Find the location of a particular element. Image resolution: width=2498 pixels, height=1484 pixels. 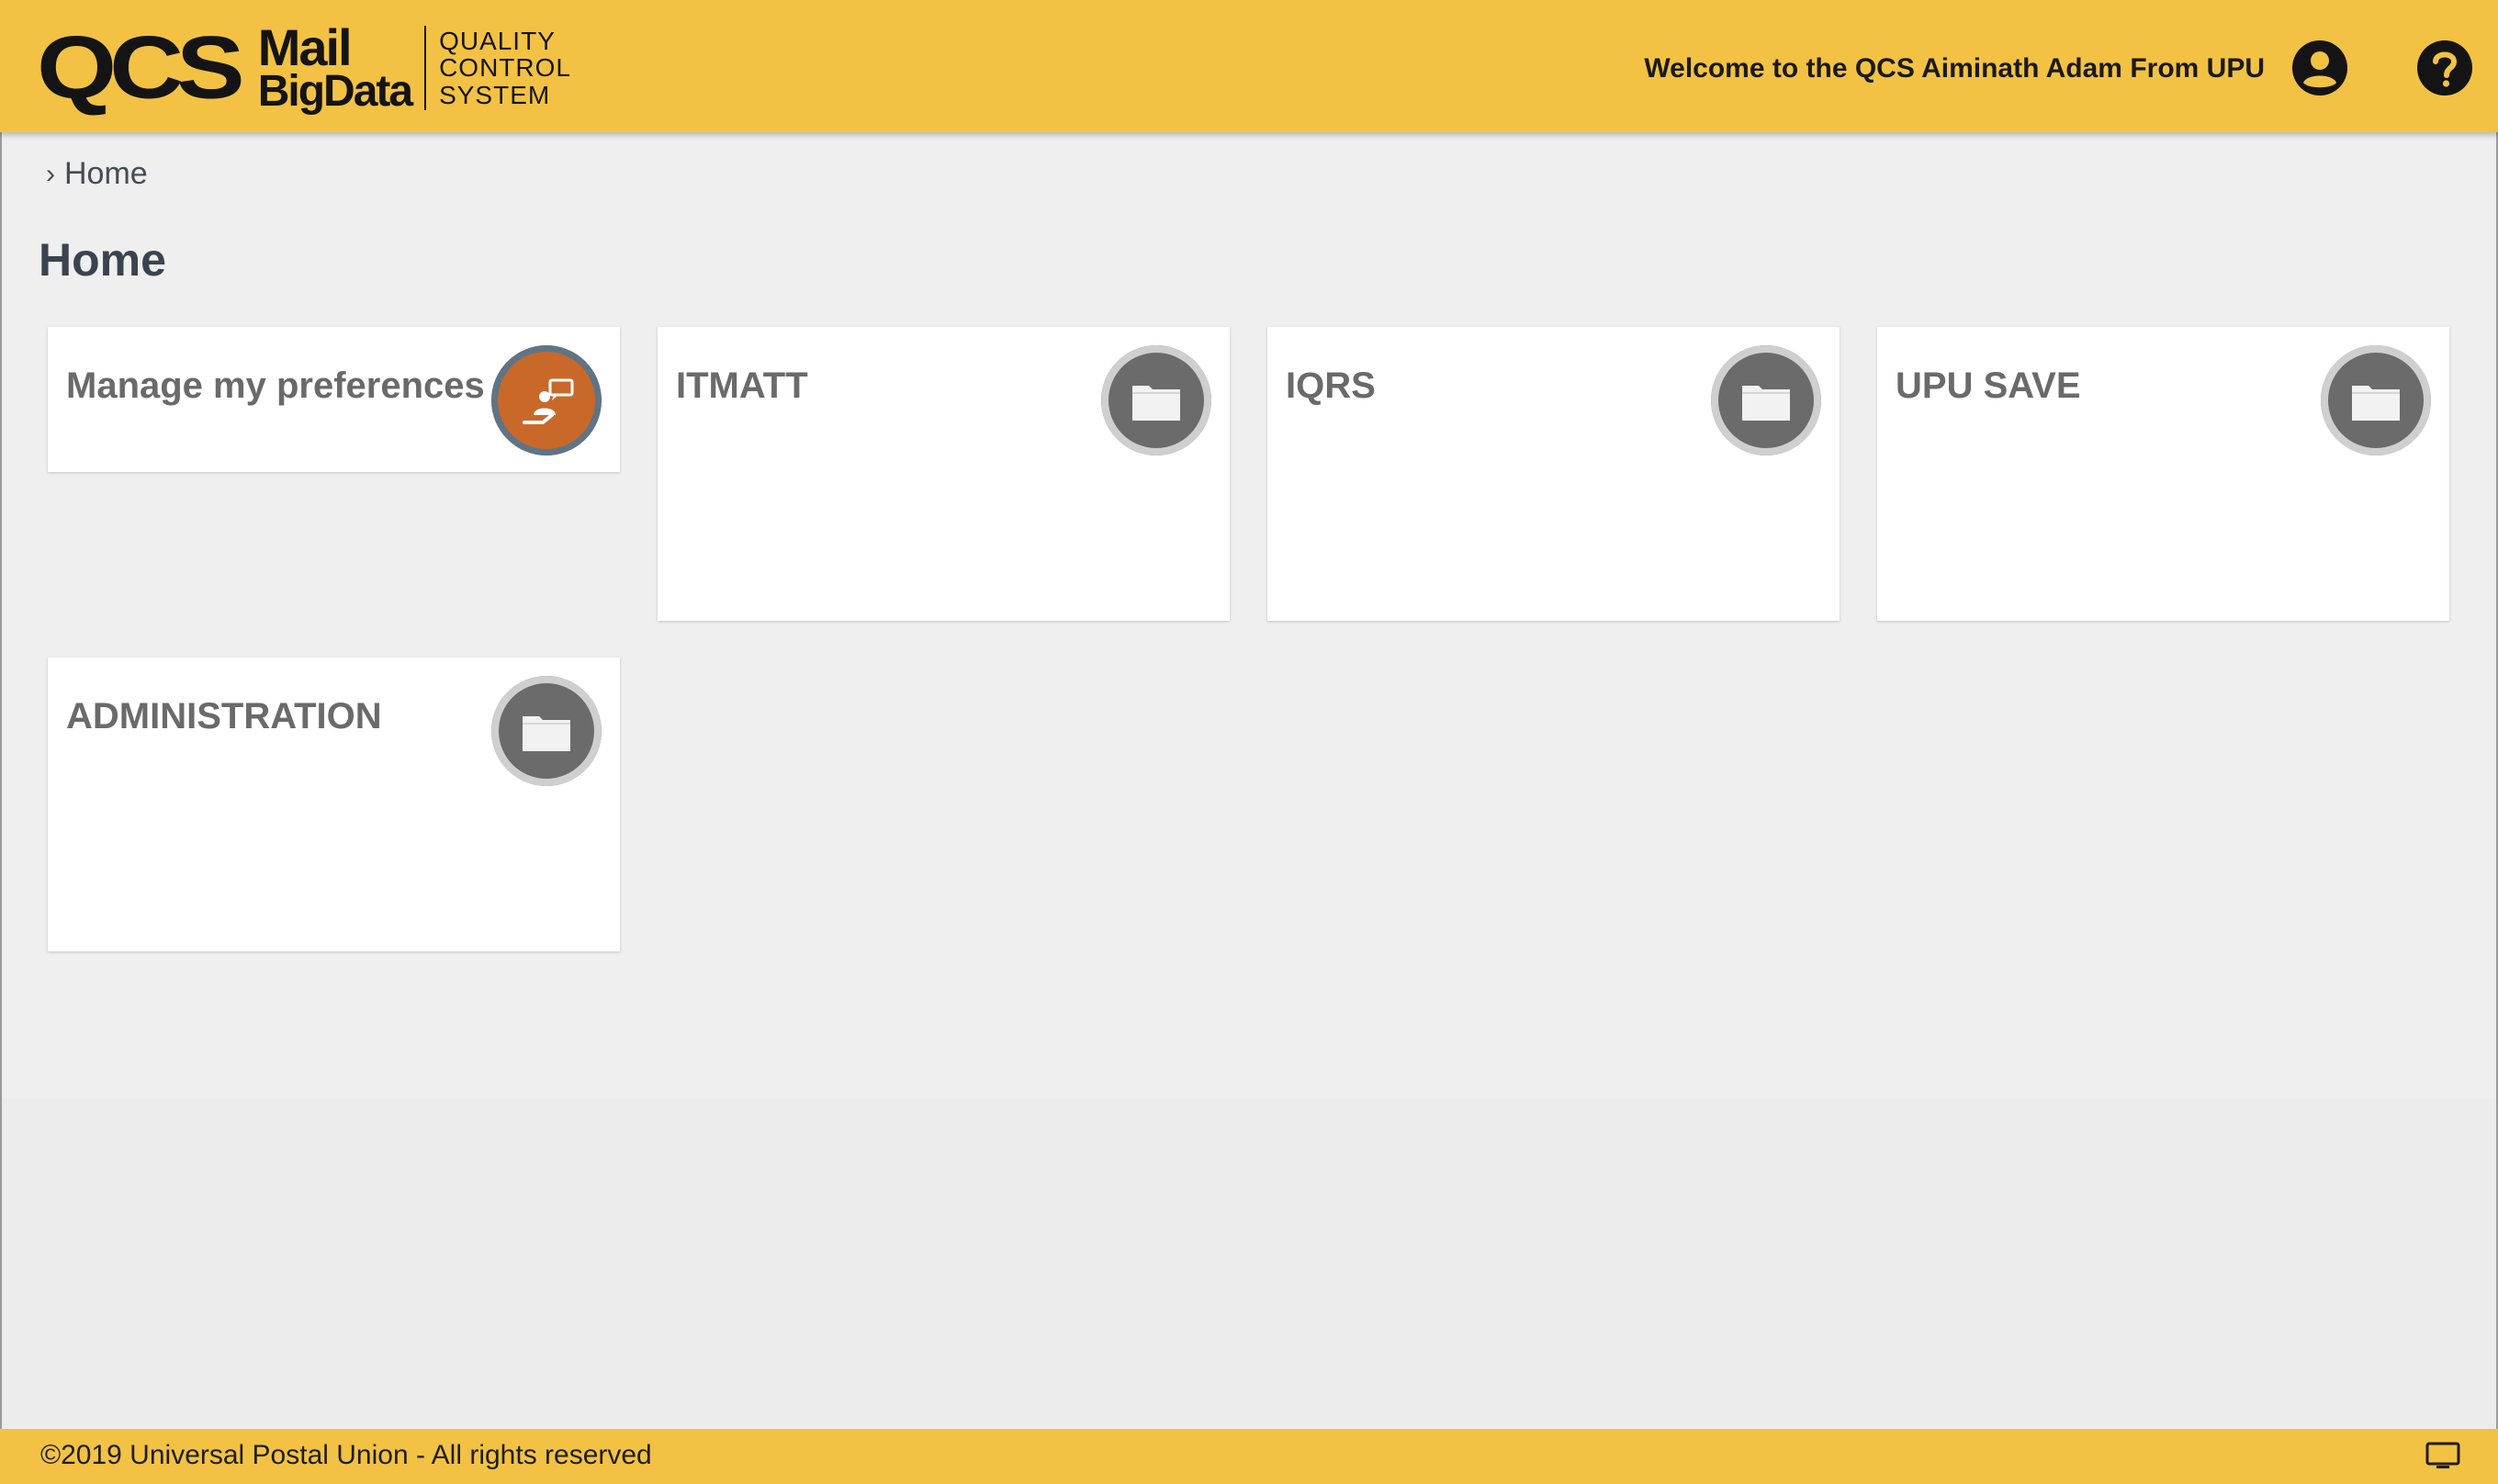

tile-label: Manage my preferences is located at coordinates (275, 386).